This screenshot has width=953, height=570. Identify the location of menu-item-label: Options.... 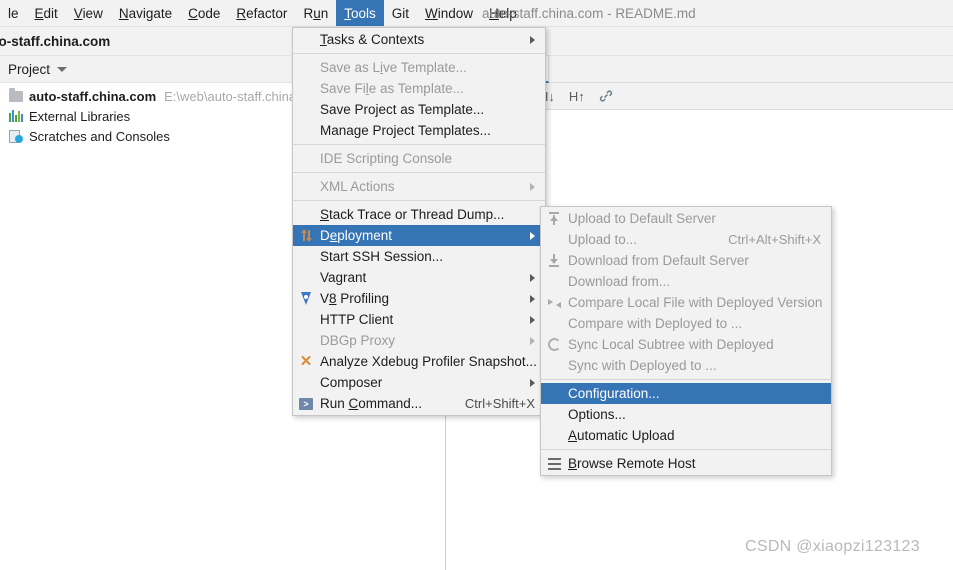
(597, 414).